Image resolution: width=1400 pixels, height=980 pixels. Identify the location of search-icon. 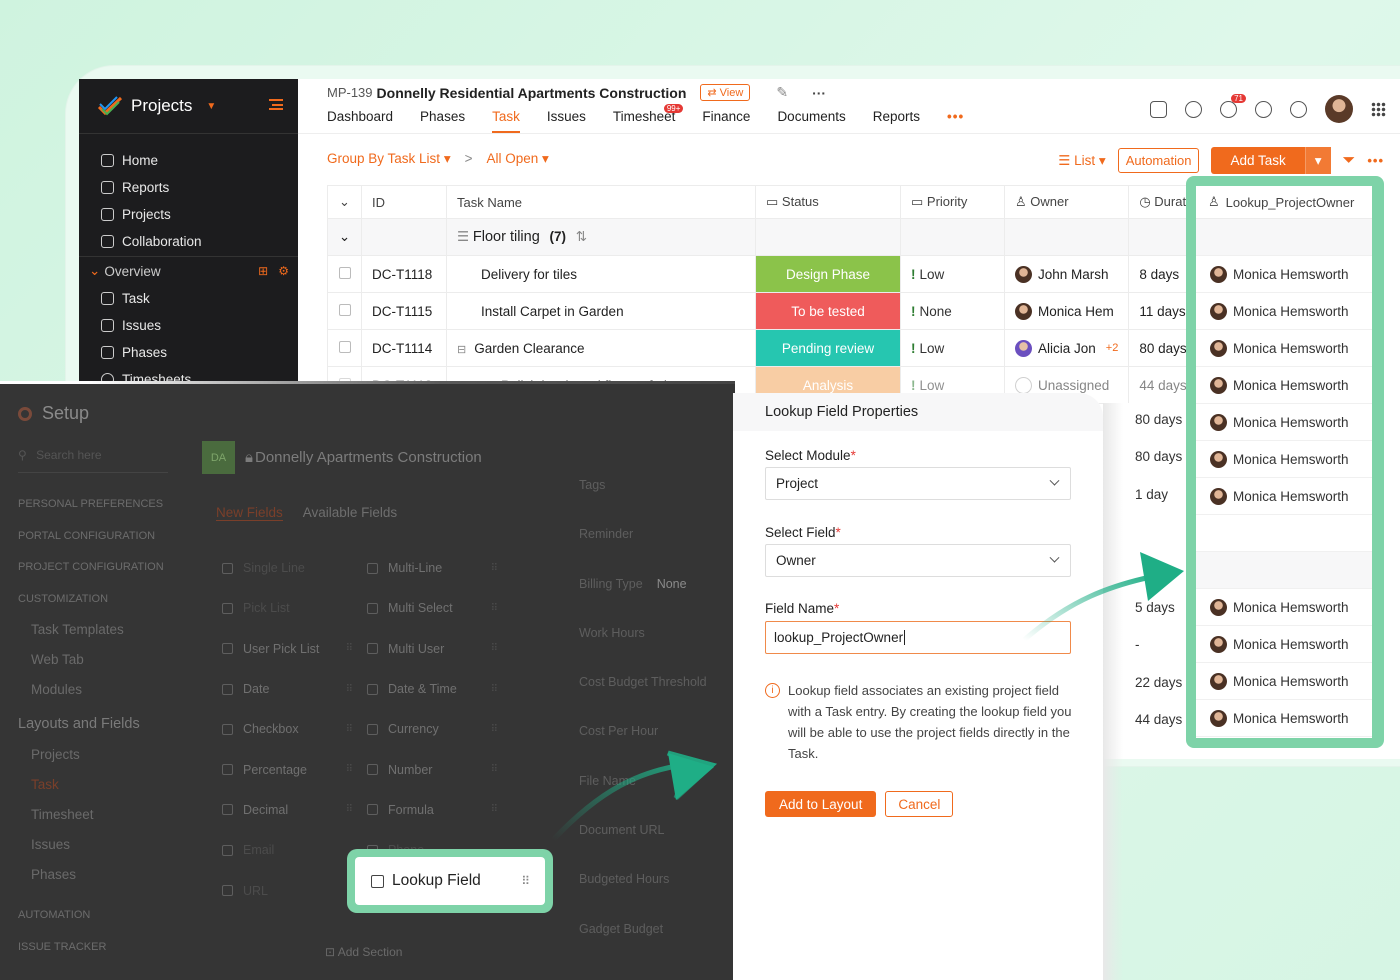
(1193, 109).